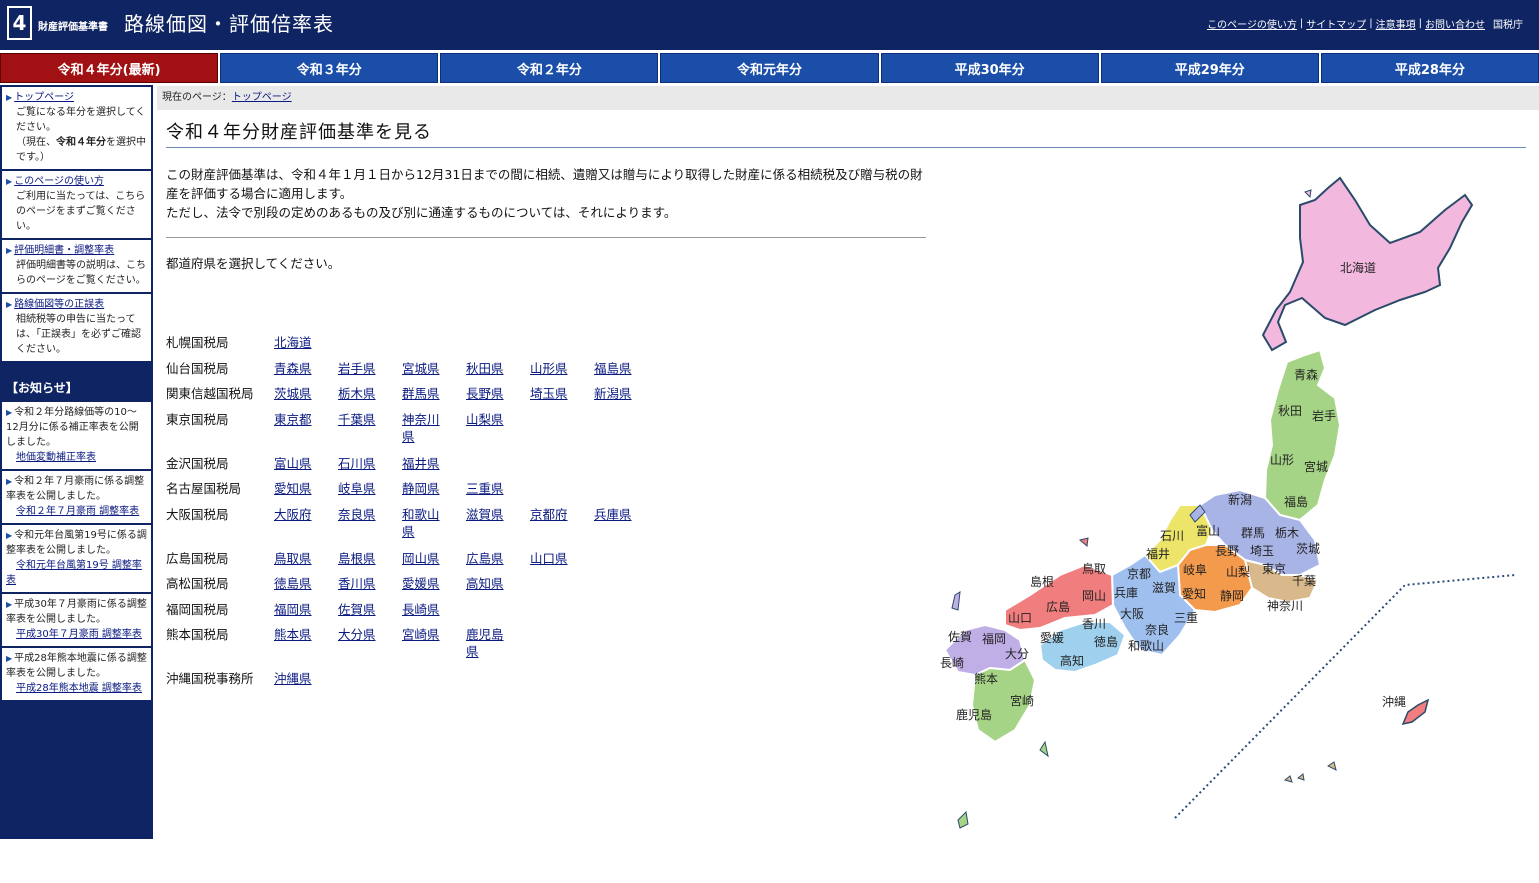 The image size is (1539, 883). I want to click on sidebar-link-howto: このページの使い方, so click(59, 181).